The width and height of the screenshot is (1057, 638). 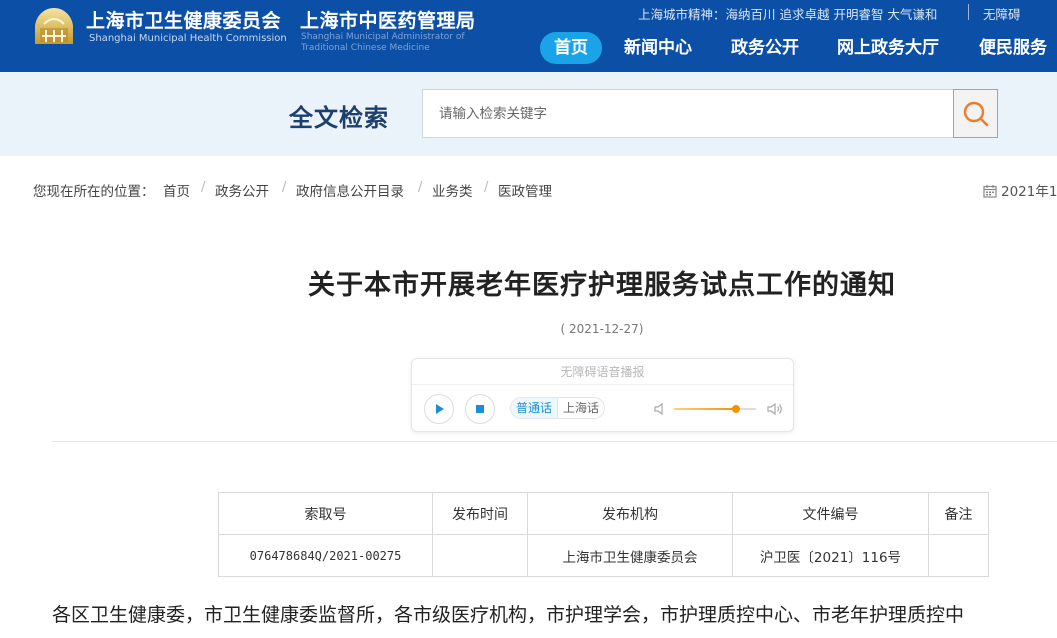 I want to click on search-button, so click(x=975, y=113).